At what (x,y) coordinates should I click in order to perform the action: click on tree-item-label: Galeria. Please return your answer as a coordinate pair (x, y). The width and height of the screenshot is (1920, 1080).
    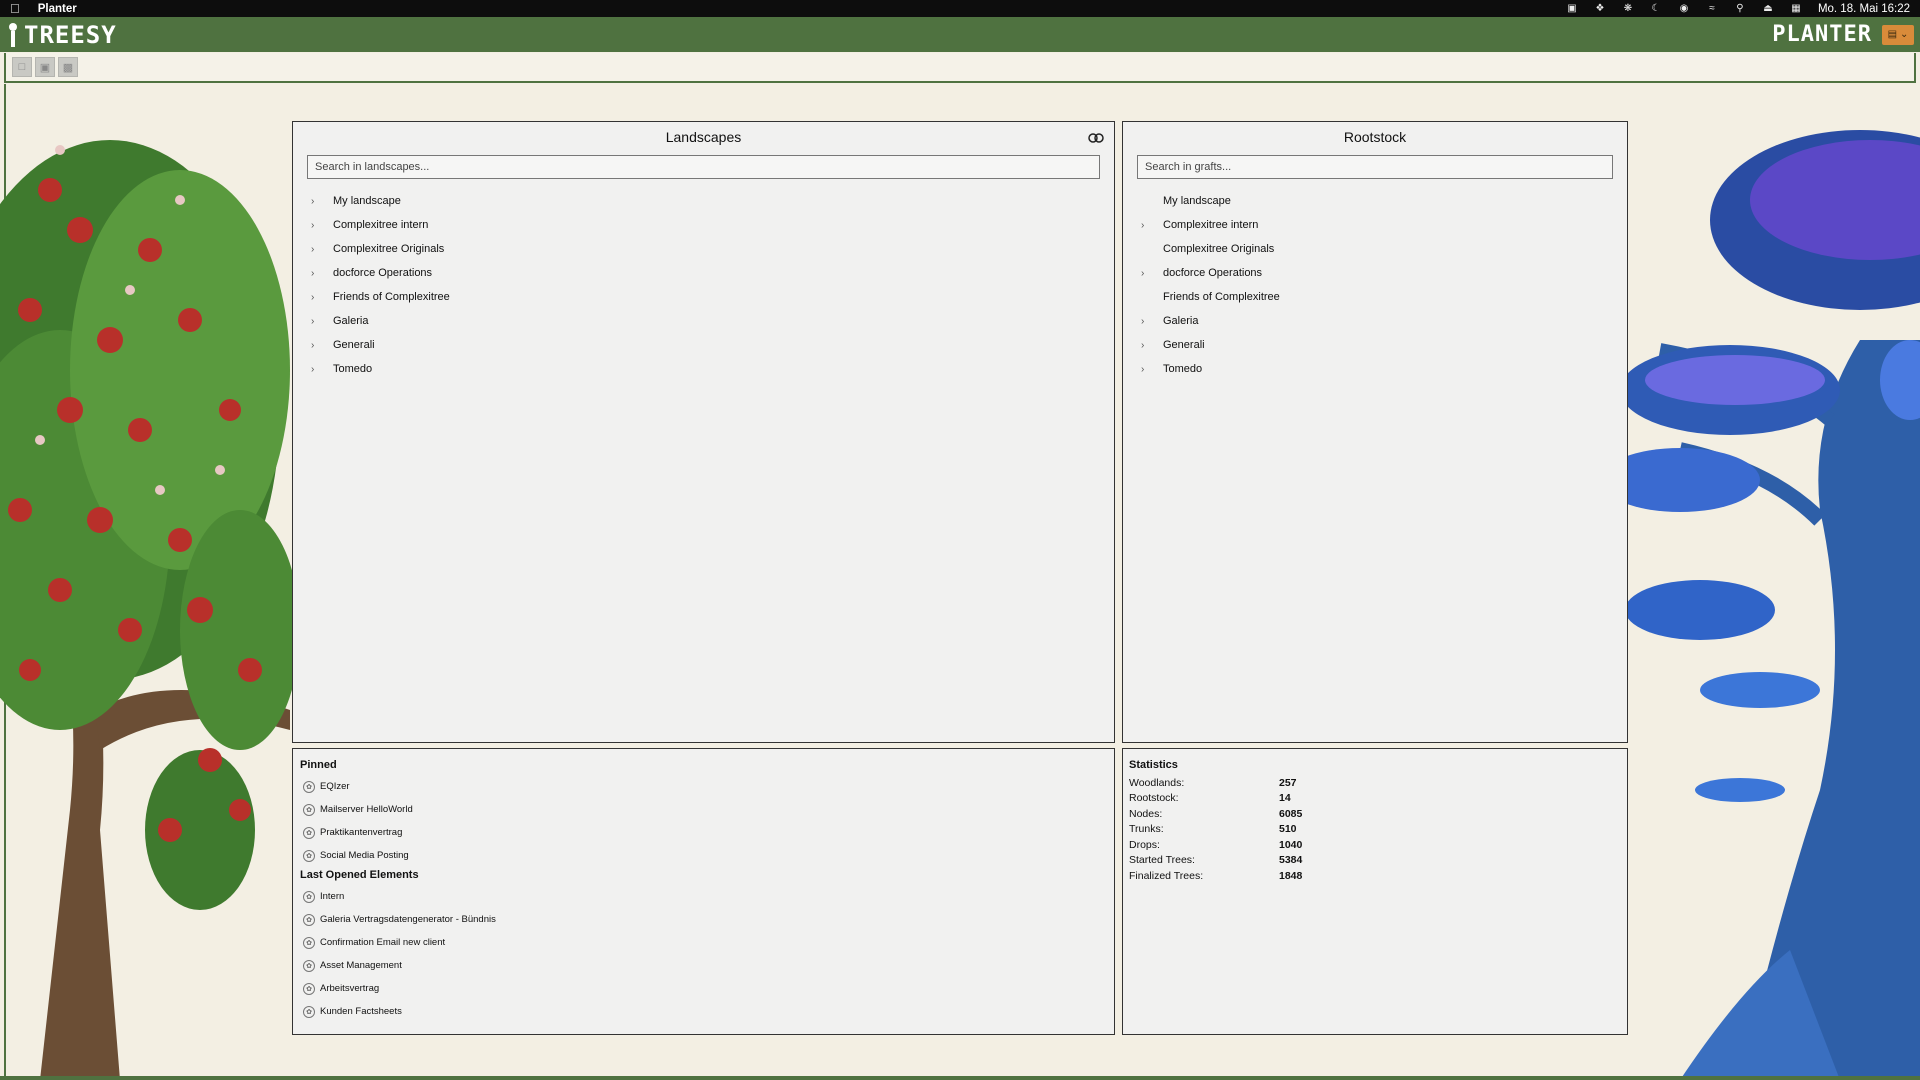
    Looking at the image, I should click on (351, 321).